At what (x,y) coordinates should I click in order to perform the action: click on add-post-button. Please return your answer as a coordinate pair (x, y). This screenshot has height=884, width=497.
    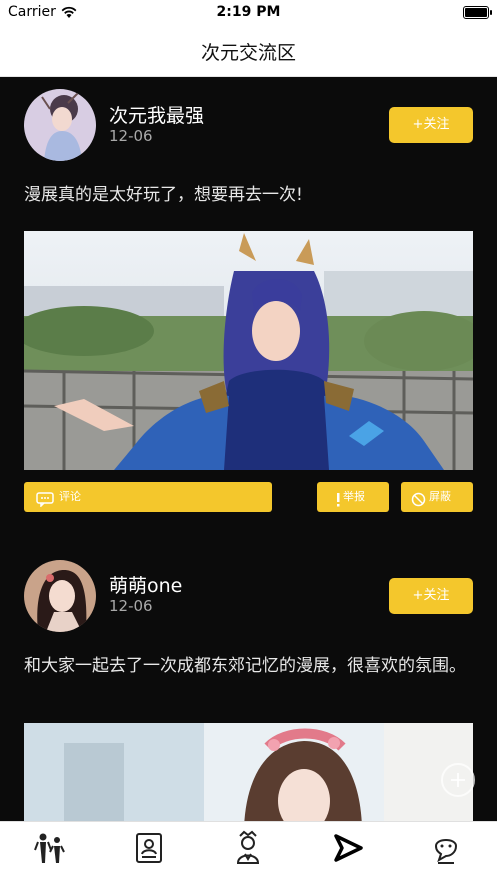
    Looking at the image, I should click on (458, 780).